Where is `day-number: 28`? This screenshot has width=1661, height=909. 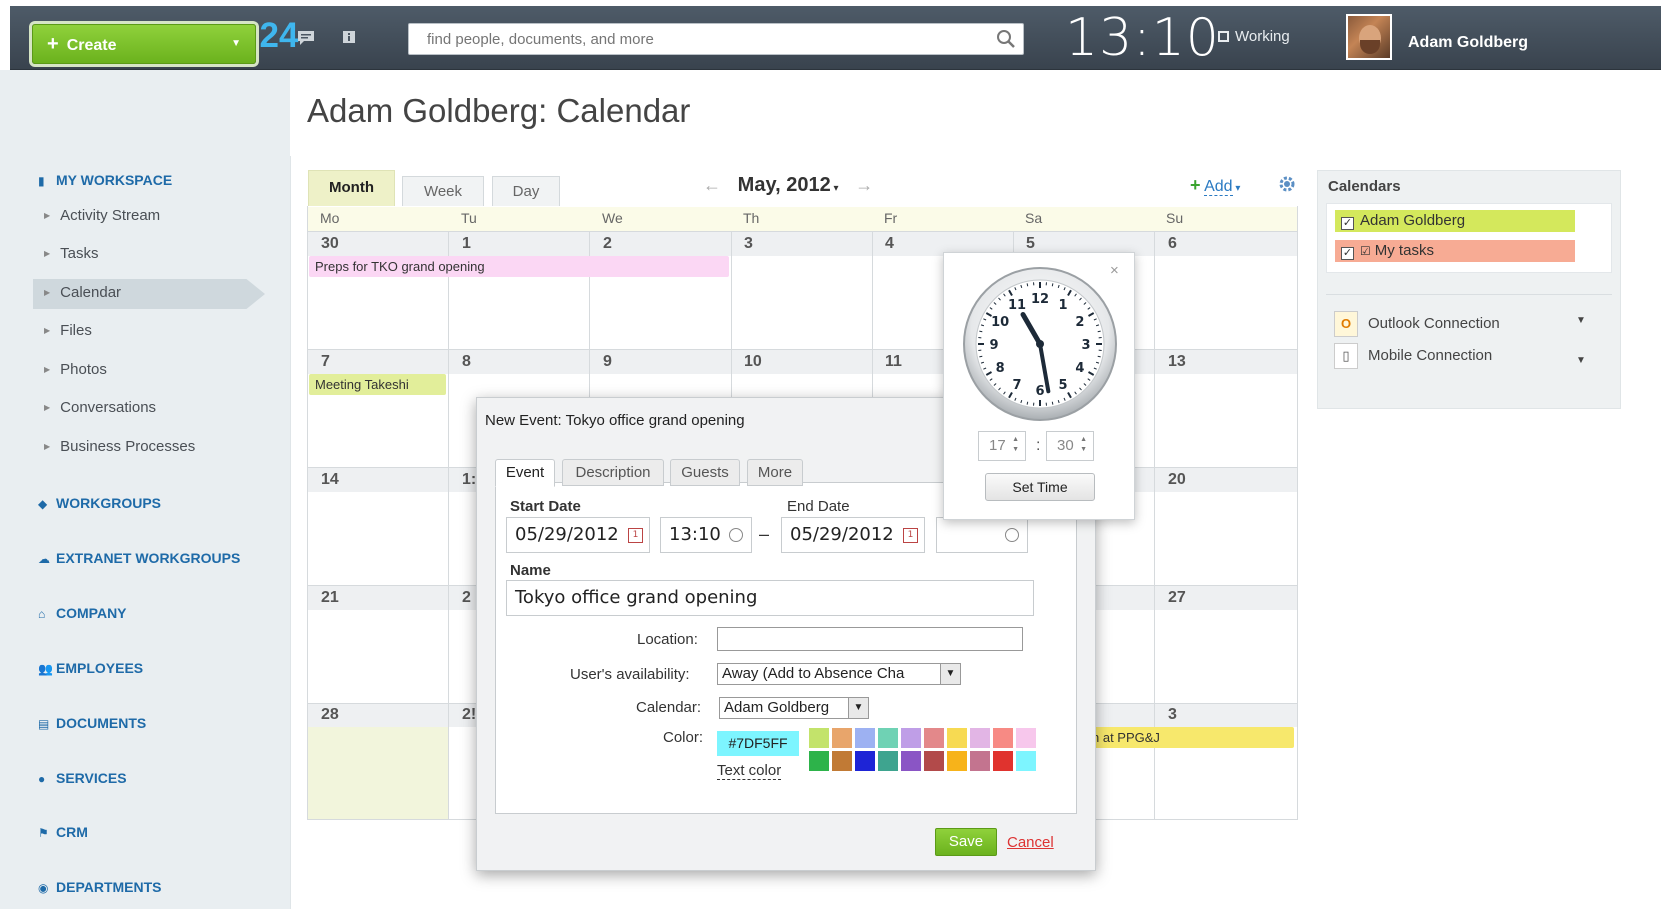 day-number: 28 is located at coordinates (330, 715).